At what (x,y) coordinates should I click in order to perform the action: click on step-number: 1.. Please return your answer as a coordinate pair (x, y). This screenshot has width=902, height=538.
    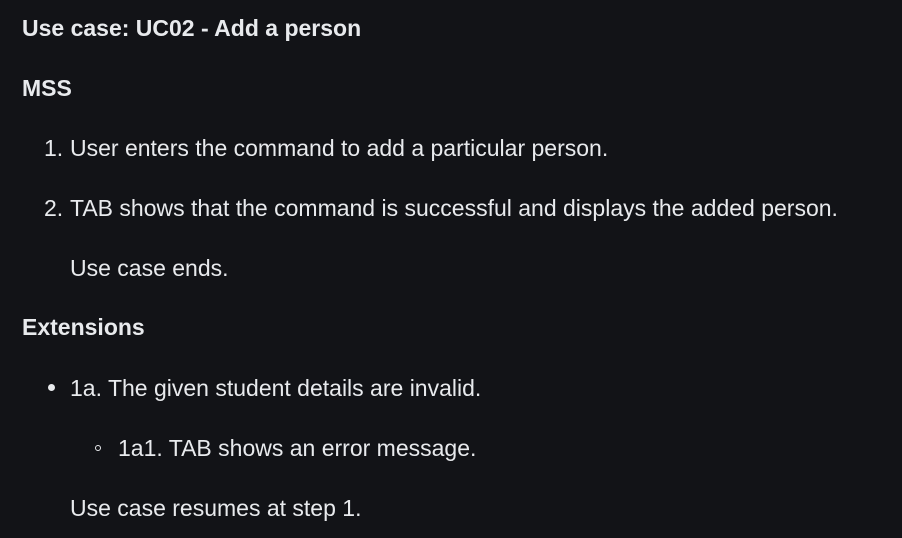
    Looking at the image, I should click on (54, 148).